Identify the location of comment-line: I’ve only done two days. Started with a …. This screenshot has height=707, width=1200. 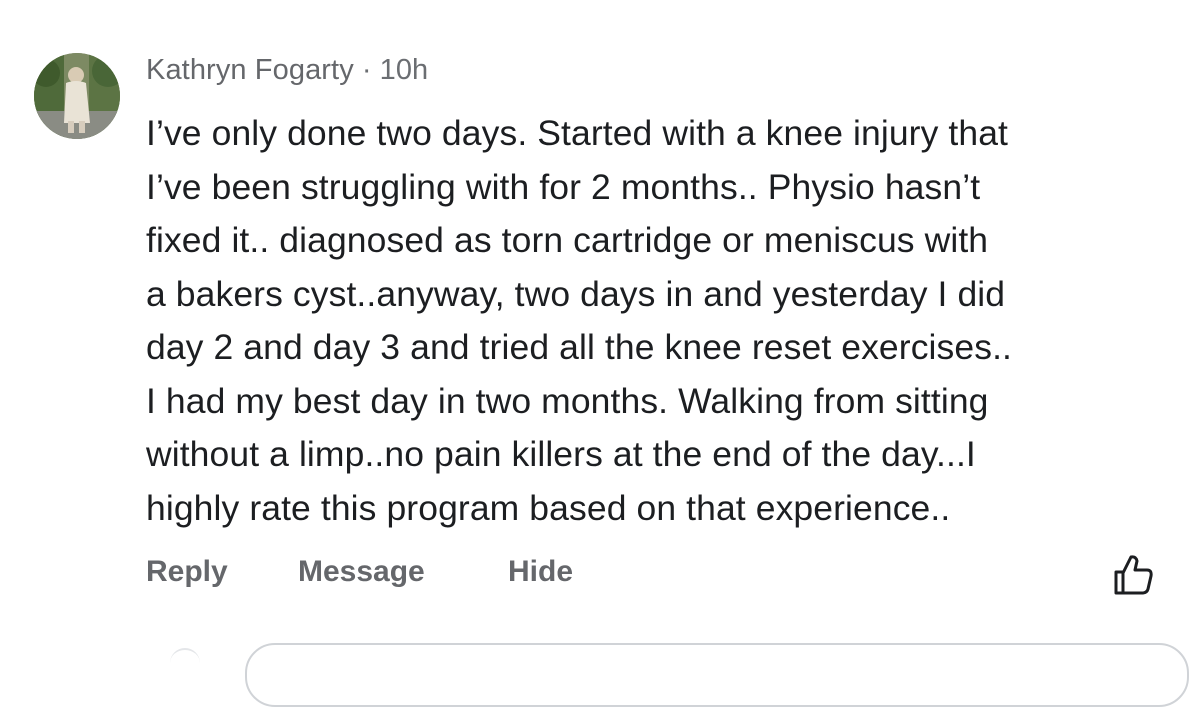
(577, 133).